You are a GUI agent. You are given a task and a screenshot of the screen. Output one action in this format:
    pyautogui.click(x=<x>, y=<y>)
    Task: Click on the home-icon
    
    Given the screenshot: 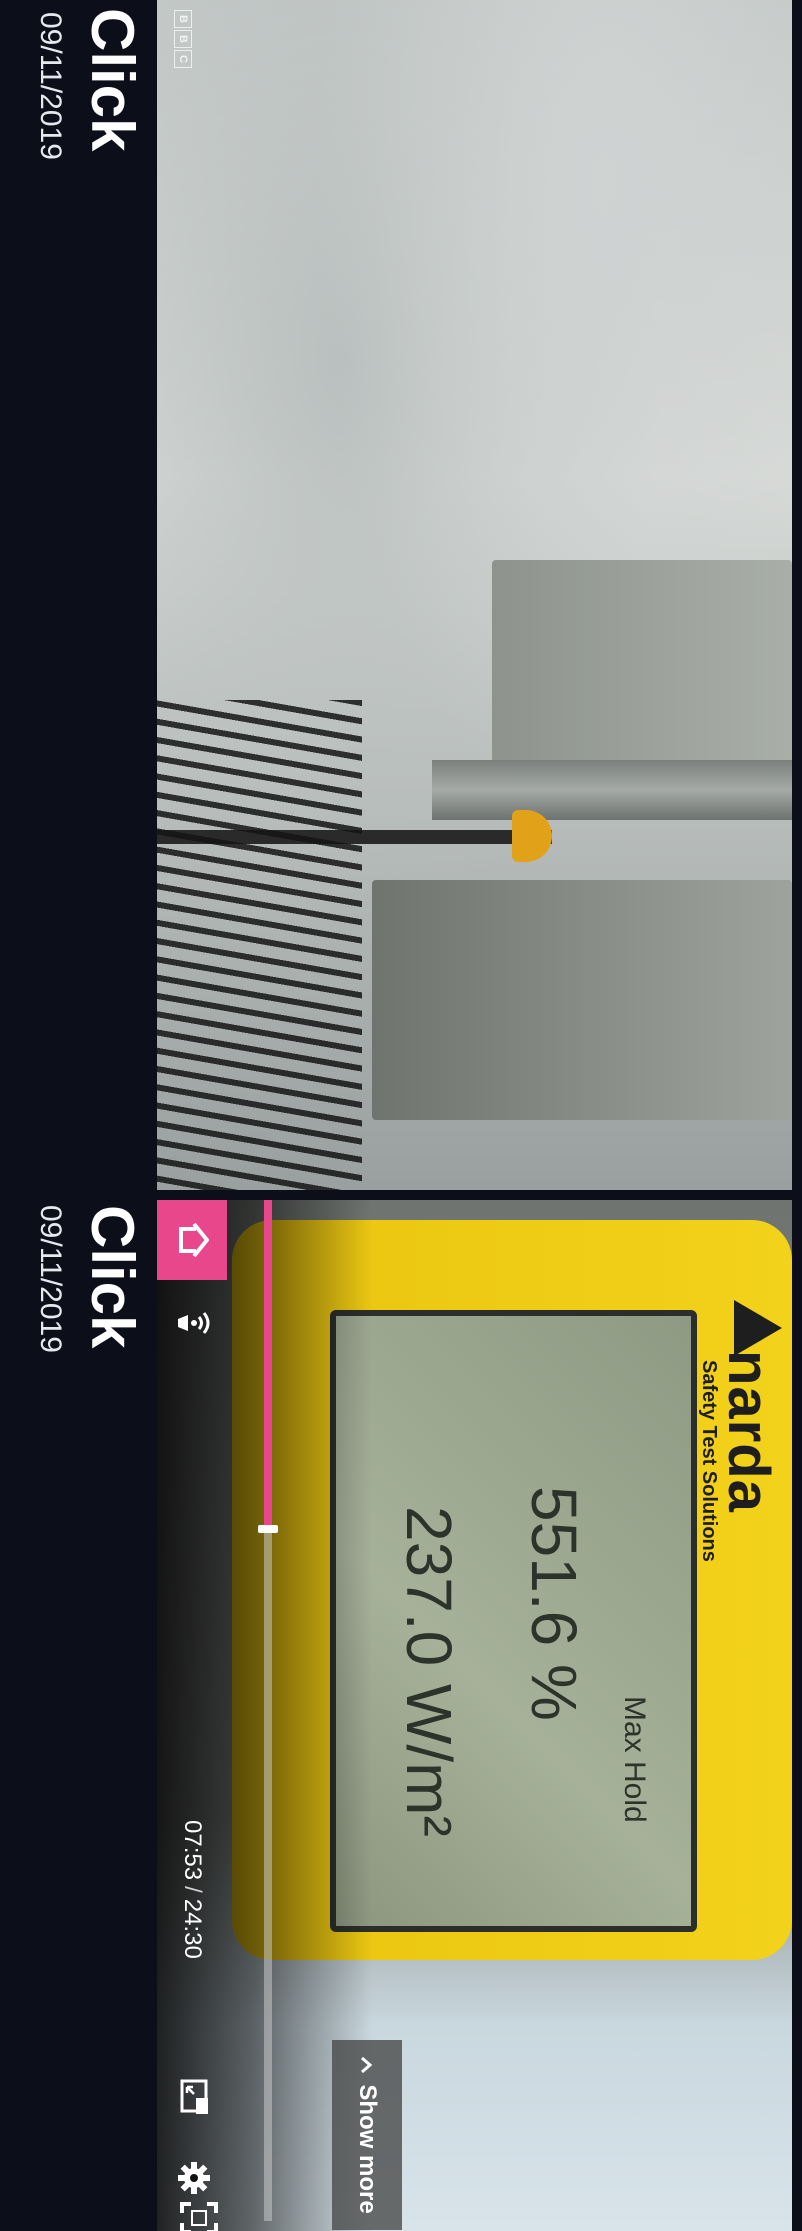 What is the action you would take?
    pyautogui.click(x=192, y=1240)
    